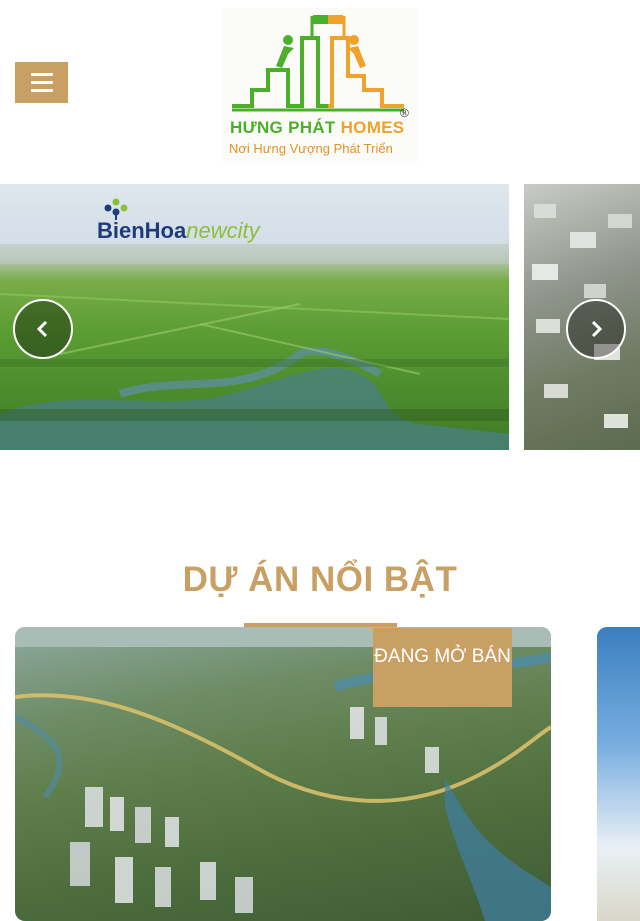 The width and height of the screenshot is (640, 921). Describe the element at coordinates (311, 148) in the screenshot. I see `brand-tagline: Nơi Hưng Vượng Phát Triển` at that location.